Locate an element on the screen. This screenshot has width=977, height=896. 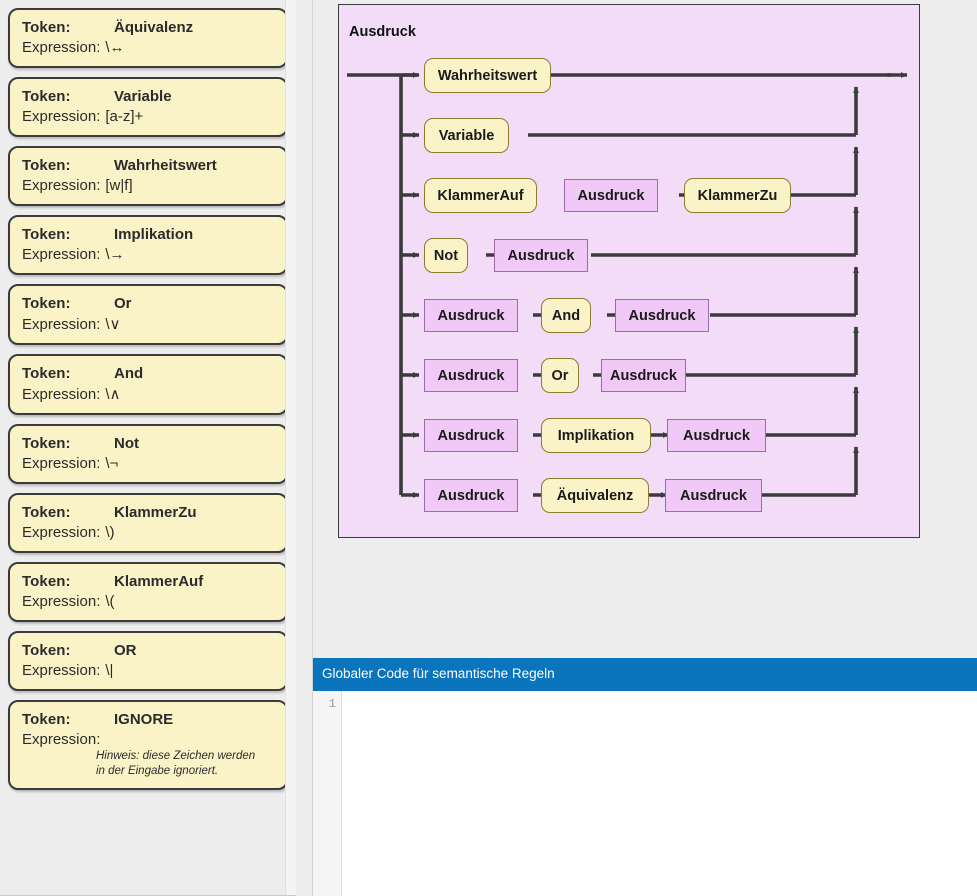
diagram-node-klammerzu: KlammerZu is located at coordinates (737, 195).